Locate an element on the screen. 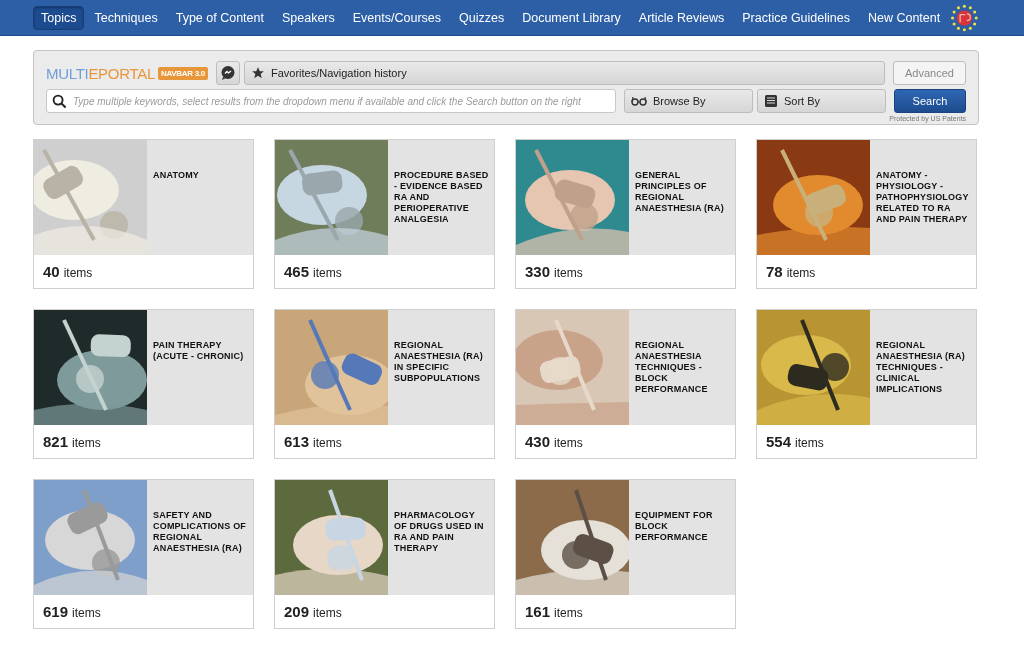 This screenshot has height=667, width=1024. topic-card: EQUIPMENT FOR BLOCK PERFORMANCE 161 items is located at coordinates (625, 554).